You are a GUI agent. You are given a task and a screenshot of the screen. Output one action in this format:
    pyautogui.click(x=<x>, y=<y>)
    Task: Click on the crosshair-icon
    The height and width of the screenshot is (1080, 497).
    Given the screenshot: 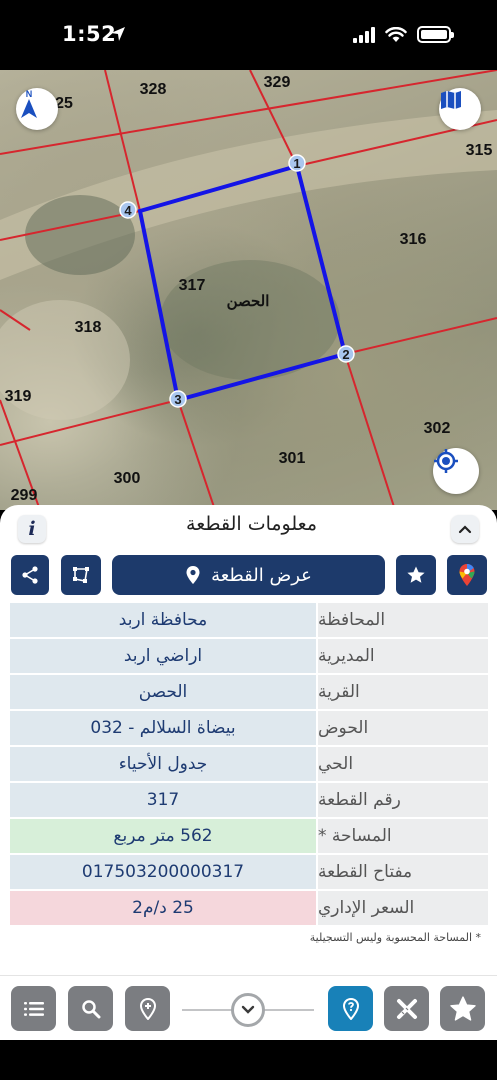 What is the action you would take?
    pyautogui.click(x=446, y=461)
    